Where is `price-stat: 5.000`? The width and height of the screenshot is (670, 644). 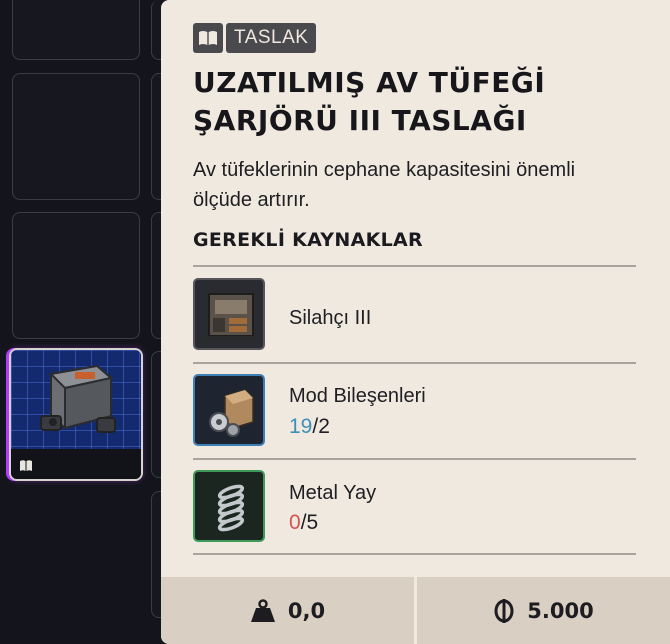
price-stat: 5.000 is located at coordinates (543, 610).